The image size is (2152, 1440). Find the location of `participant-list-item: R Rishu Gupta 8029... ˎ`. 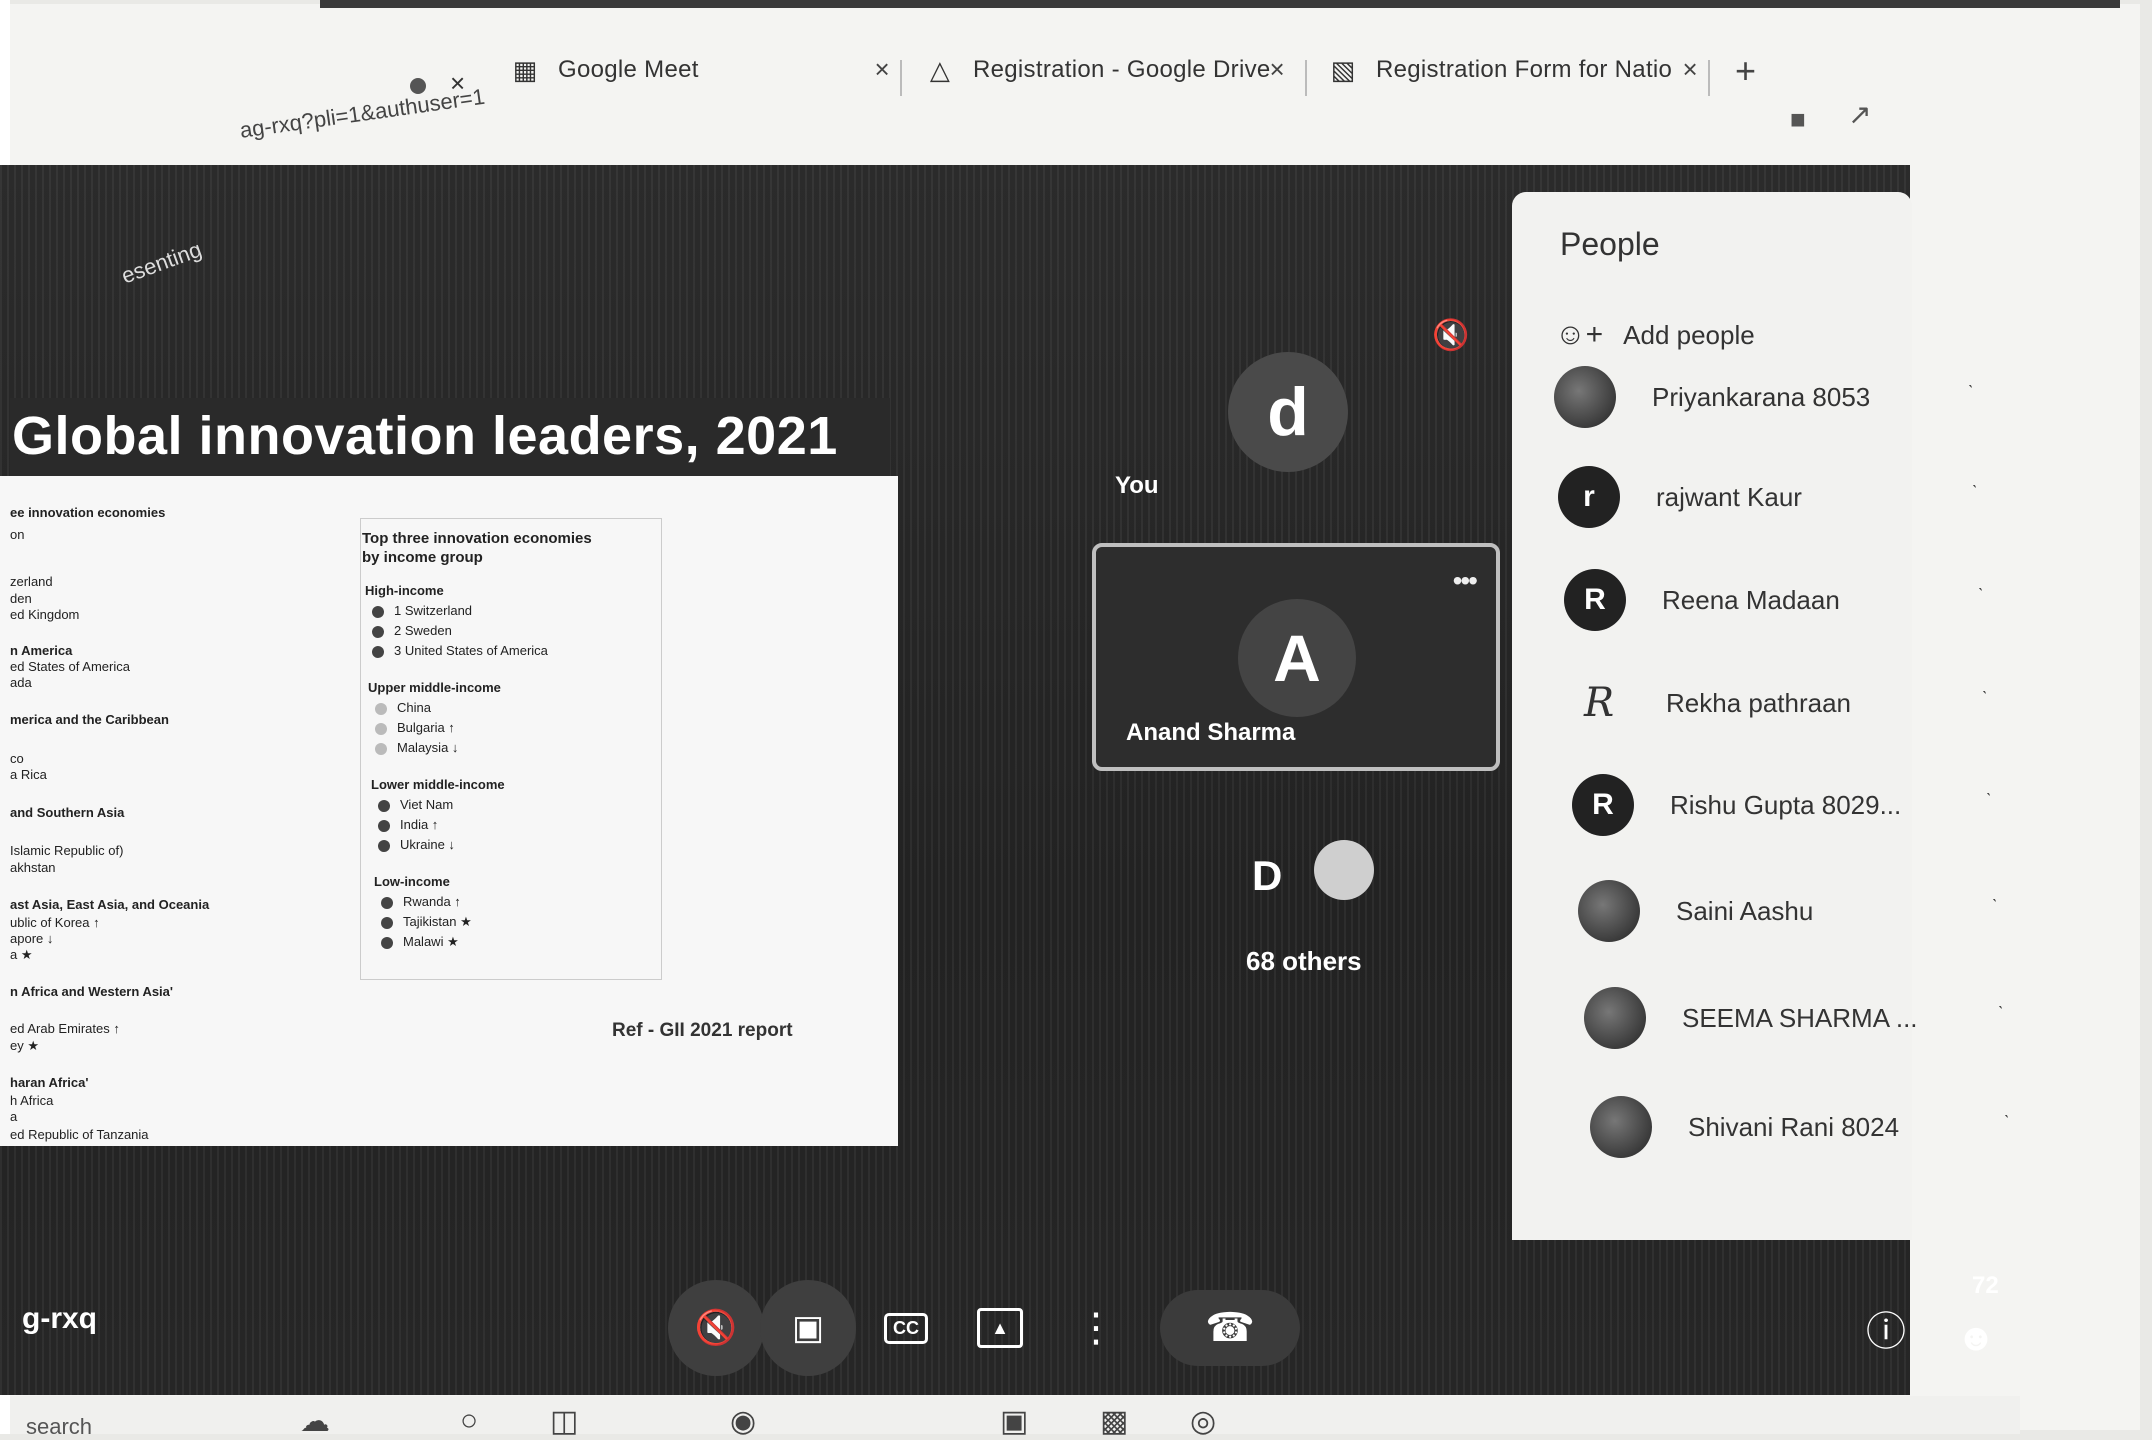

participant-list-item: R Rishu Gupta 8029... ˎ is located at coordinates (1782, 805).